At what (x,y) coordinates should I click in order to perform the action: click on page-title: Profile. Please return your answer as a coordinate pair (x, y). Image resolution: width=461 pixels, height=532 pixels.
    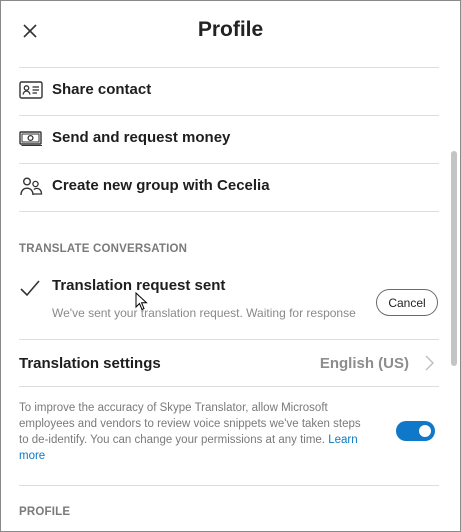
    Looking at the image, I should click on (230, 29).